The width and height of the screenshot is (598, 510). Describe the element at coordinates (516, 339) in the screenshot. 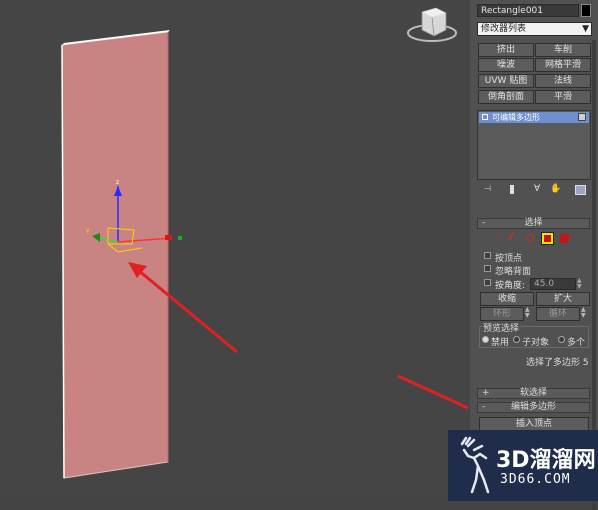

I see `preview-subobject-radio` at that location.